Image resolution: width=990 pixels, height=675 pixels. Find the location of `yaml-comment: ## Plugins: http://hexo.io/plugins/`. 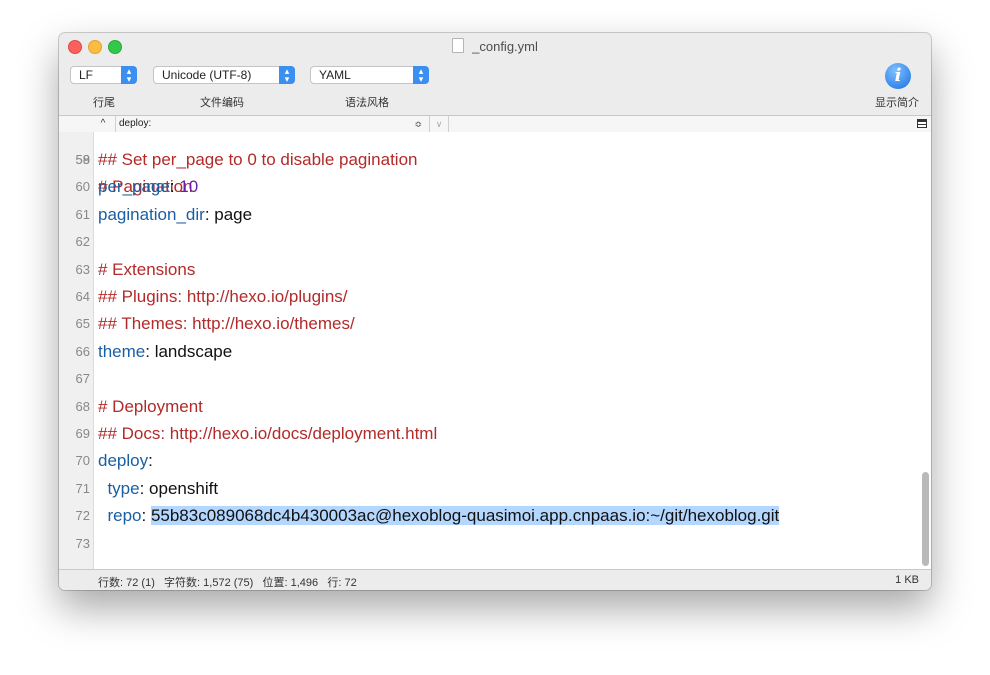

yaml-comment: ## Plugins: http://hexo.io/plugins/ is located at coordinates (223, 296).